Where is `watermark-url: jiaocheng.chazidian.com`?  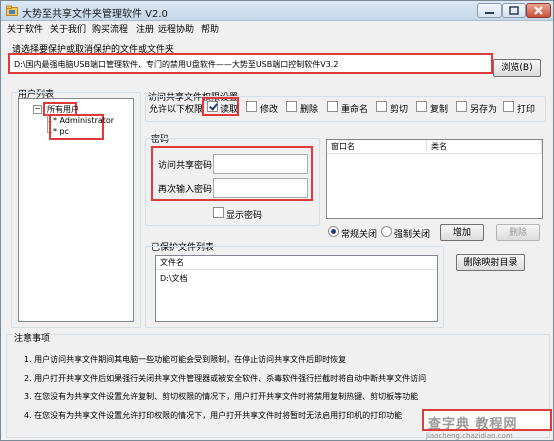 watermark-url: jiaocheng.chazidian.com is located at coordinates (469, 436).